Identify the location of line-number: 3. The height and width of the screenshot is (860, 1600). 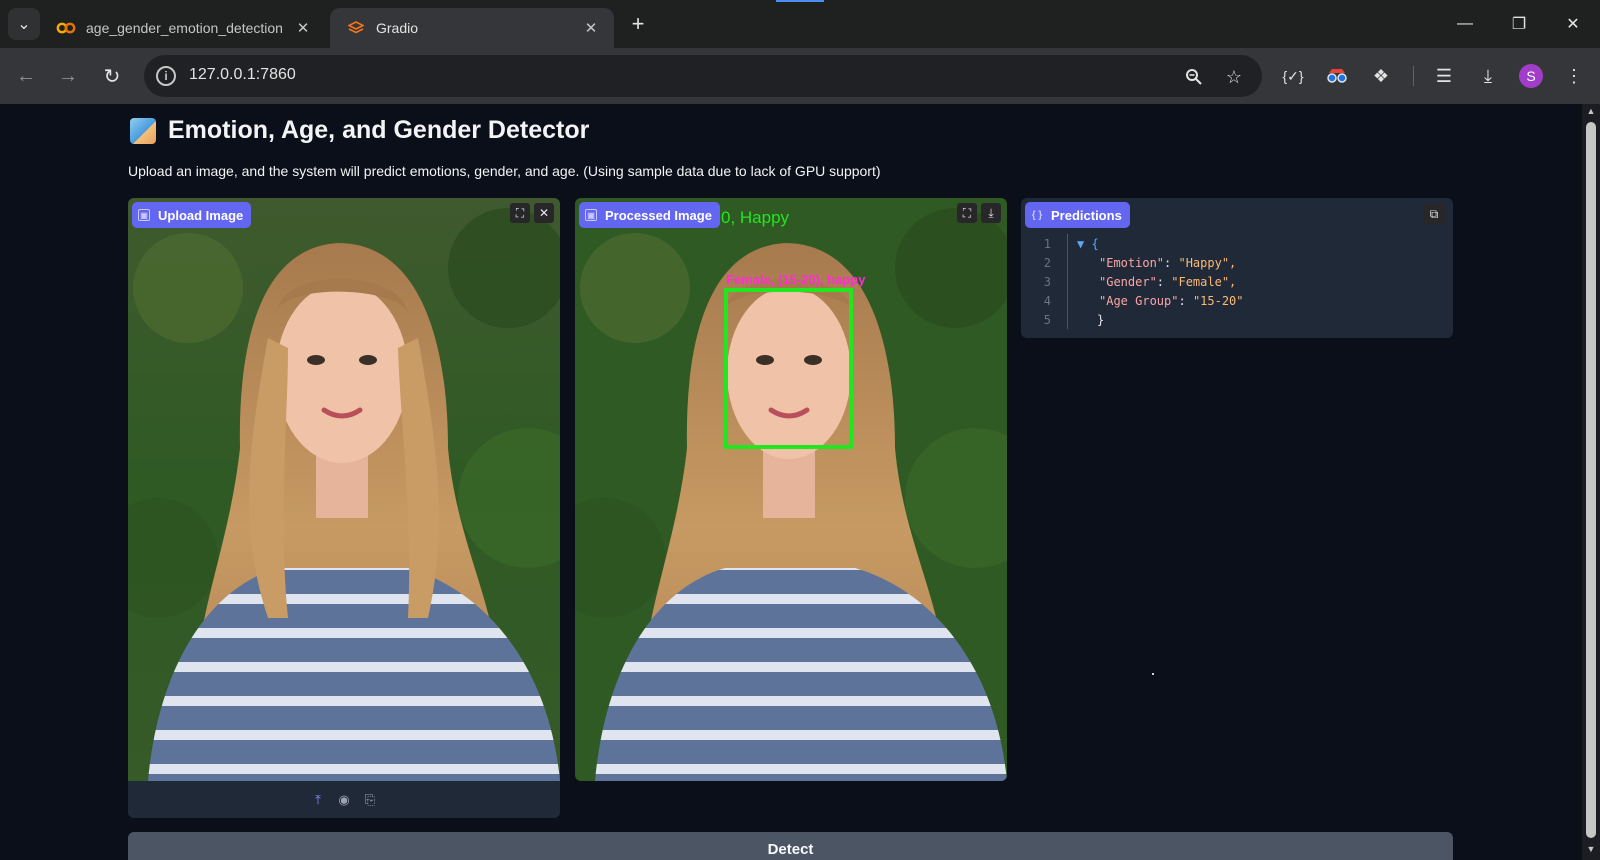
(1047, 281).